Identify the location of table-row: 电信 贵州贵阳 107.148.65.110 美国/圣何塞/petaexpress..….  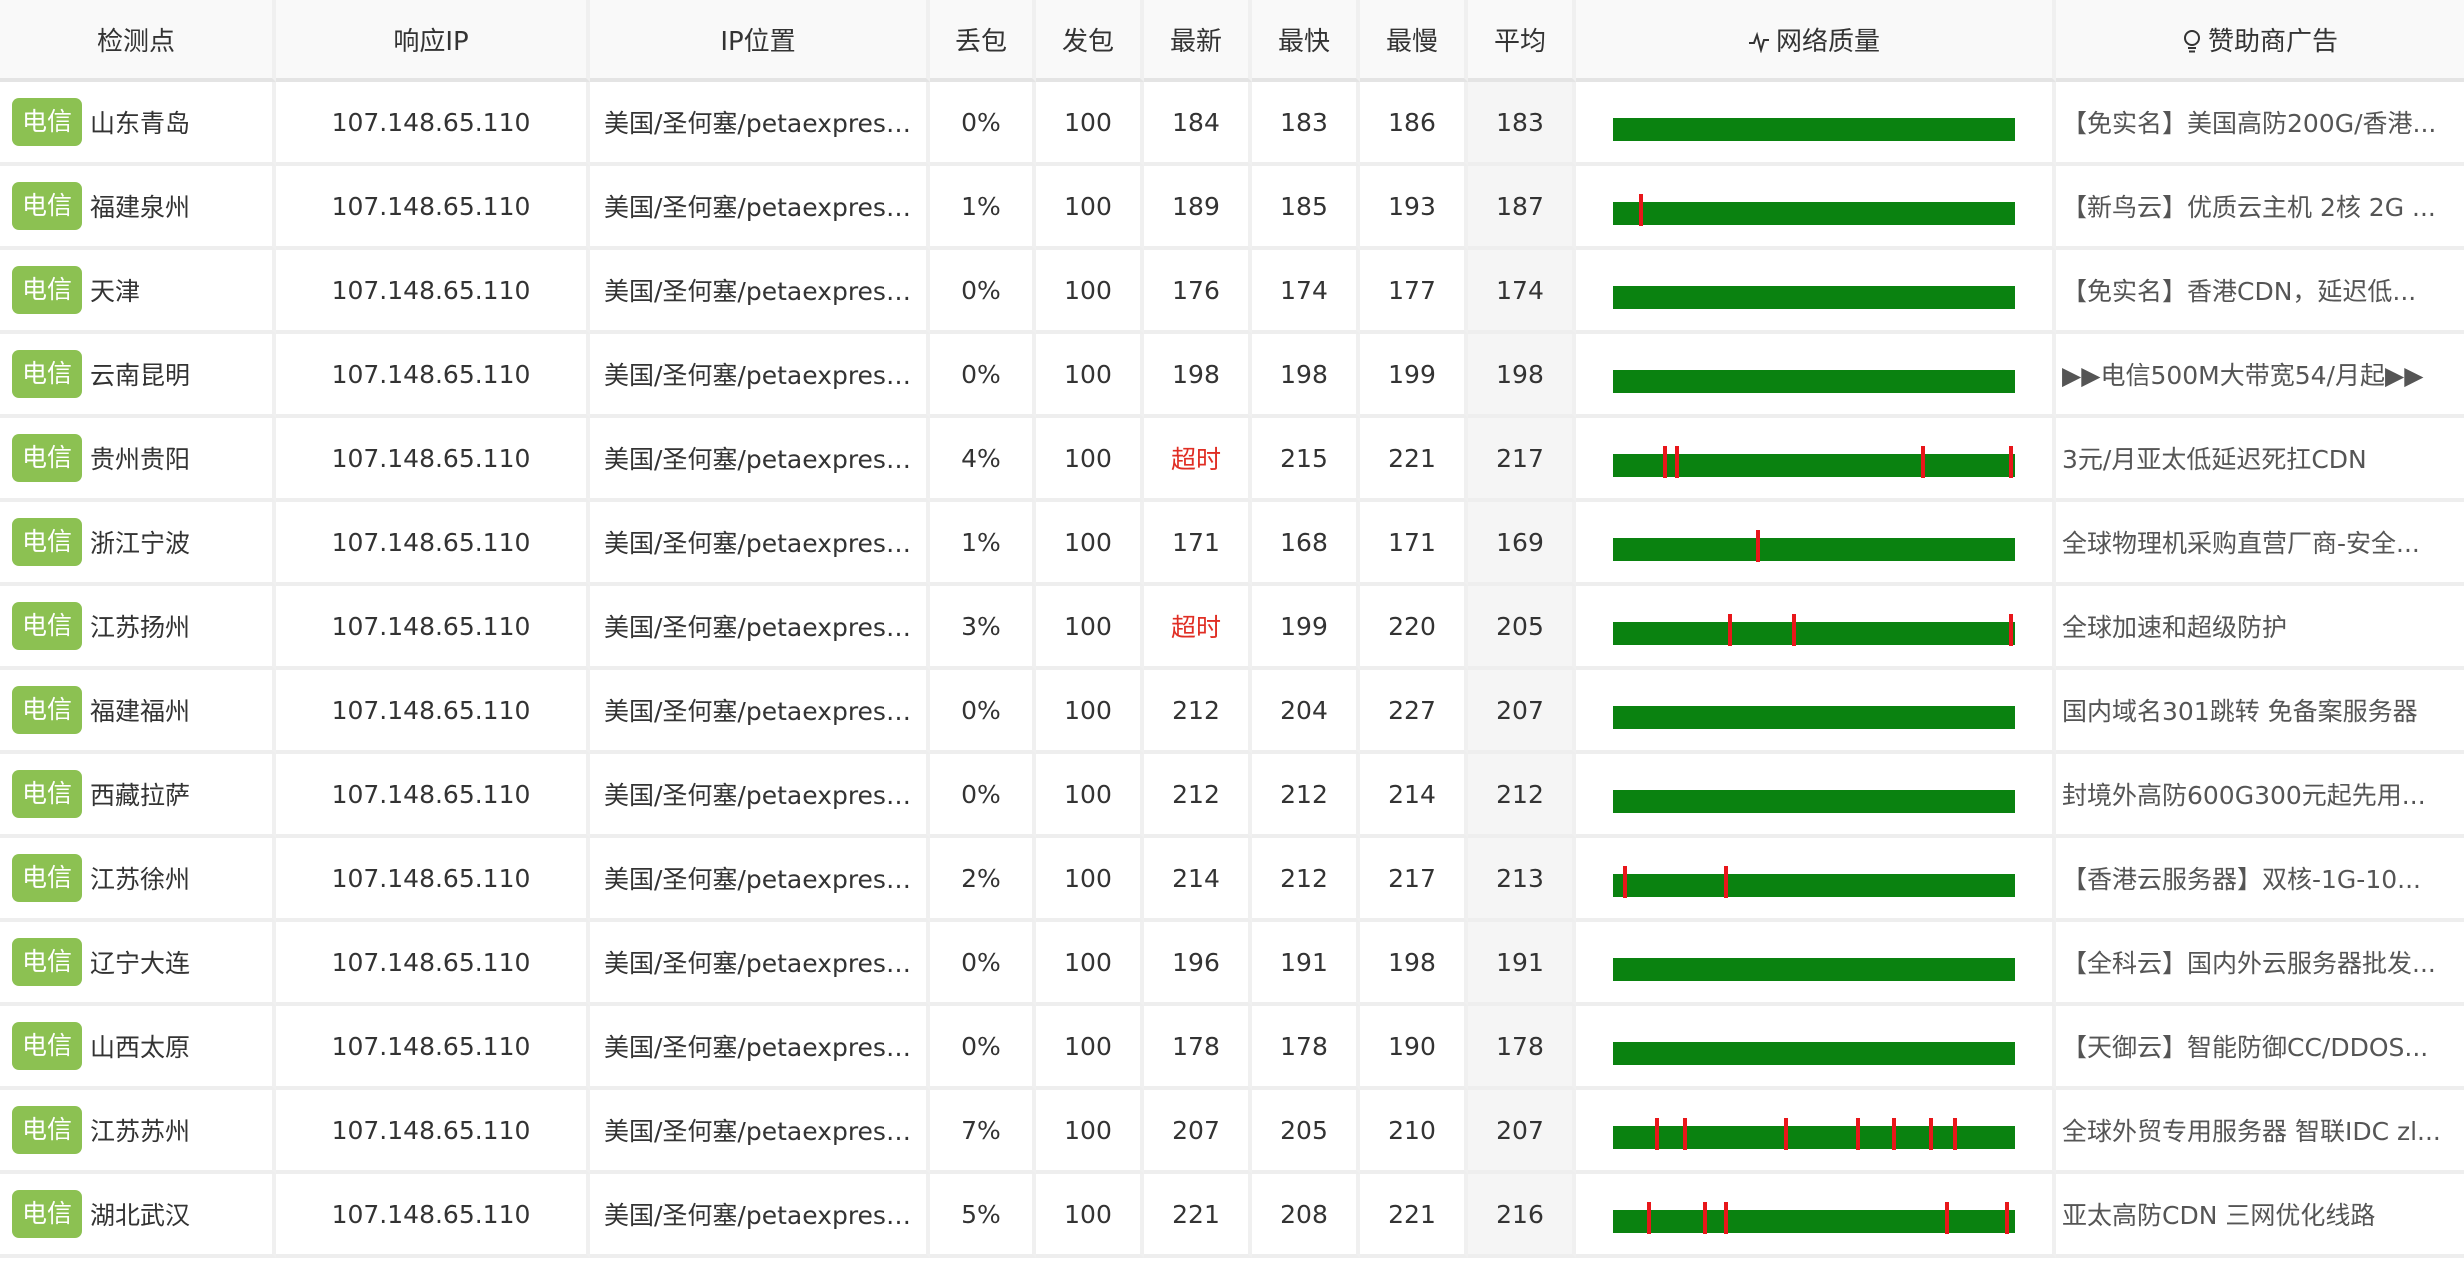
(1232, 460).